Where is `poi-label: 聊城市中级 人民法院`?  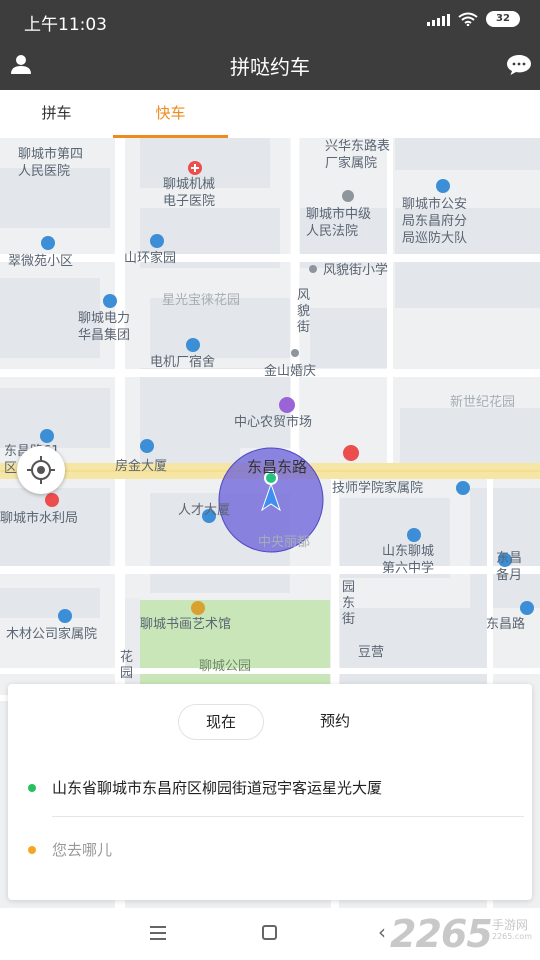
poi-label: 聊城市中级 人民法院 is located at coordinates (339, 223).